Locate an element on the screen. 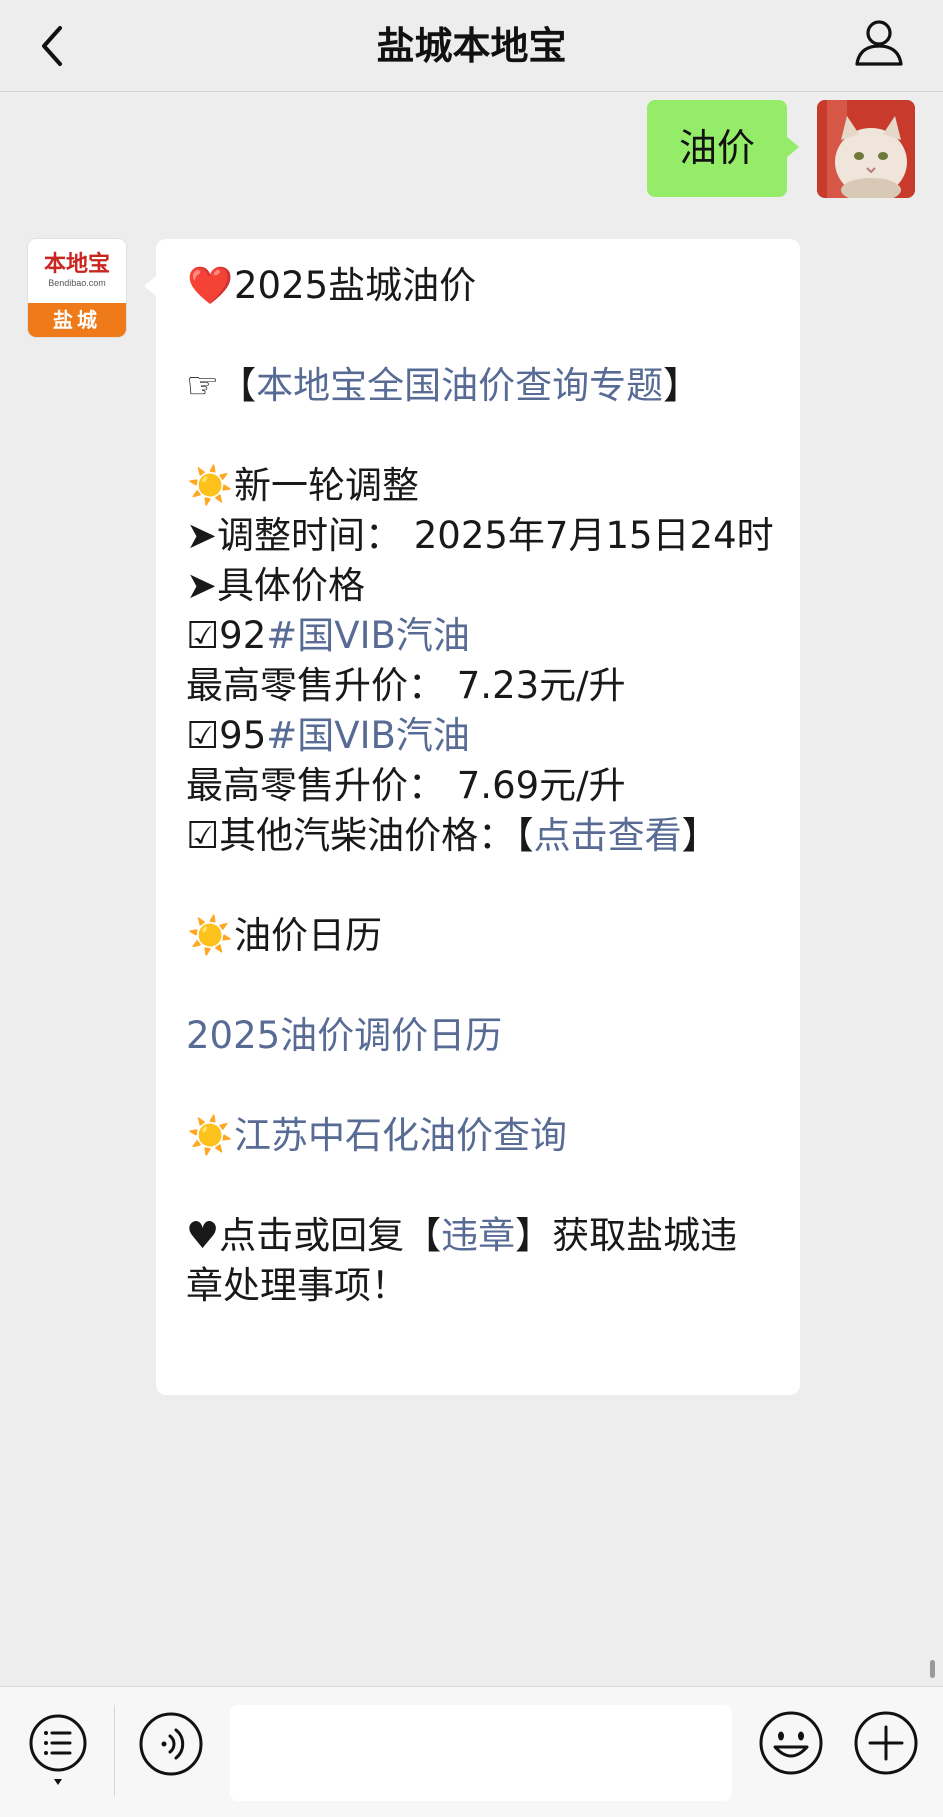 The width and height of the screenshot is (943, 1817). gas95-price: 最高零售升价： 7.69元/升 is located at coordinates (406, 785).